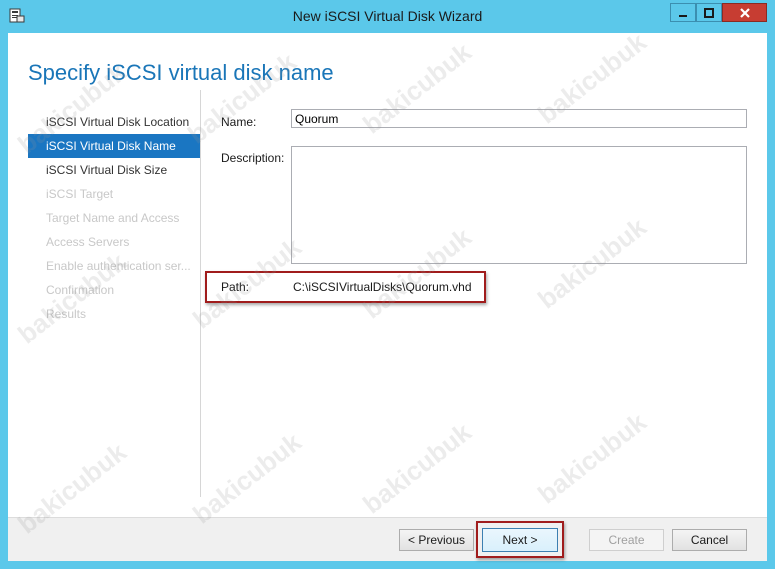 This screenshot has width=775, height=569. What do you see at coordinates (80, 290) in the screenshot?
I see `nav-step-confirmation: Confirmation` at bounding box center [80, 290].